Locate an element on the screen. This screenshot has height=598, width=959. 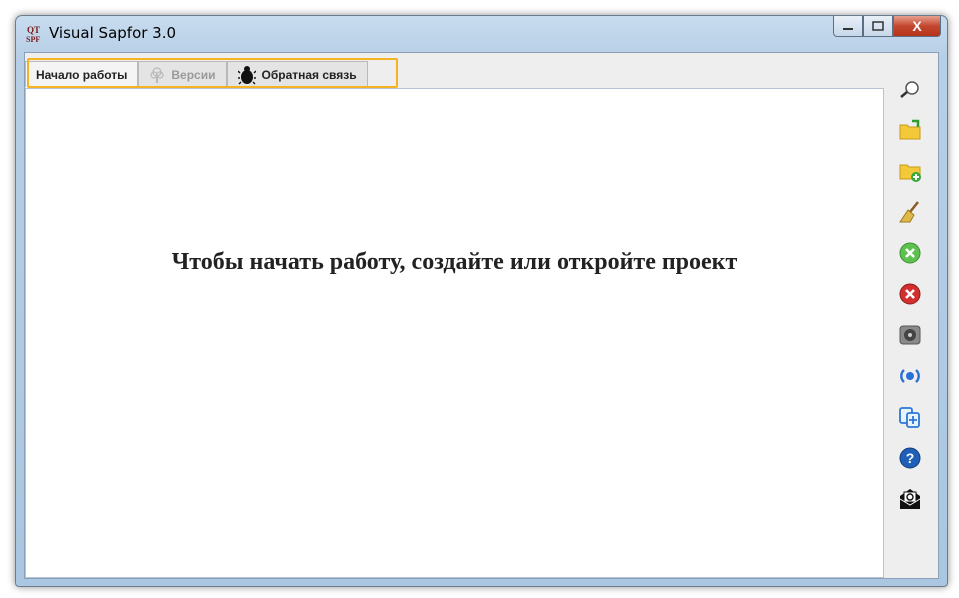
bug-icon is located at coordinates (246, 75).